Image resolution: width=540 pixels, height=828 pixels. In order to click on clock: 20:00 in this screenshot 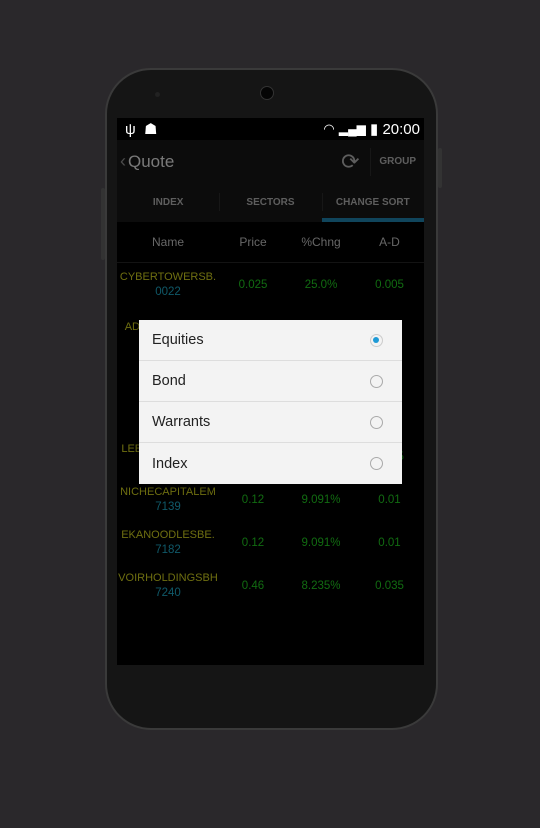, I will do `click(401, 129)`.